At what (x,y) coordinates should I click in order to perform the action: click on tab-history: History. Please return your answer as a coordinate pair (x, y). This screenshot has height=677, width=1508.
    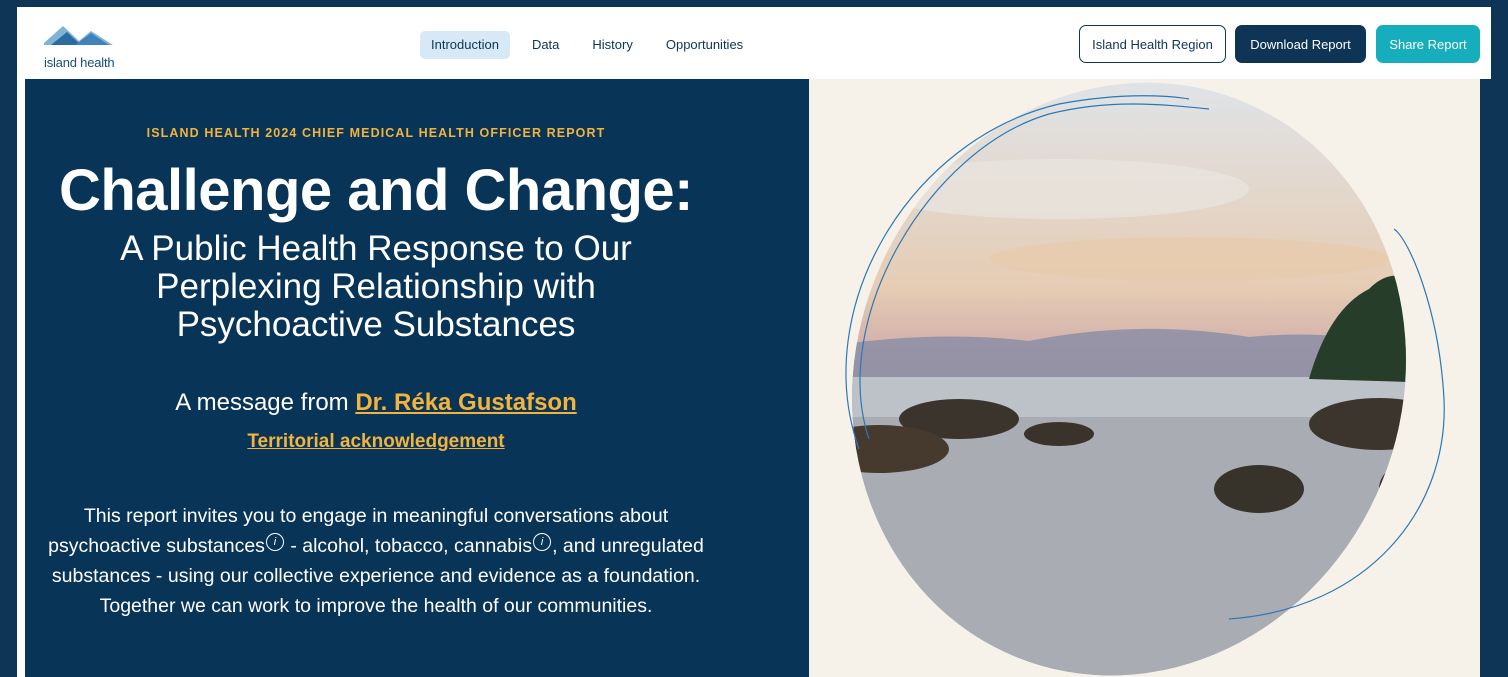
    Looking at the image, I should click on (612, 45).